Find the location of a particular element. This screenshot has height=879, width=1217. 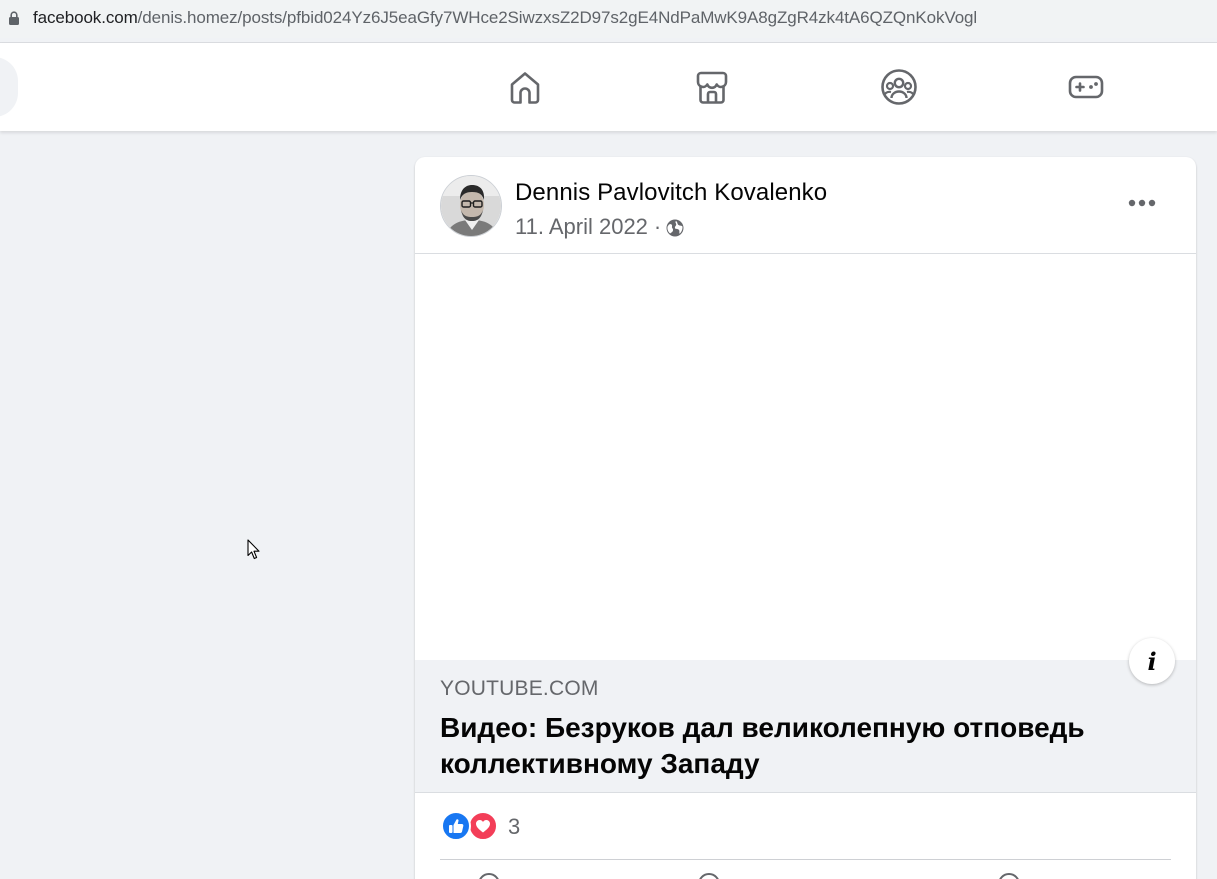

thumbs-up-icon is located at coordinates (456, 826).